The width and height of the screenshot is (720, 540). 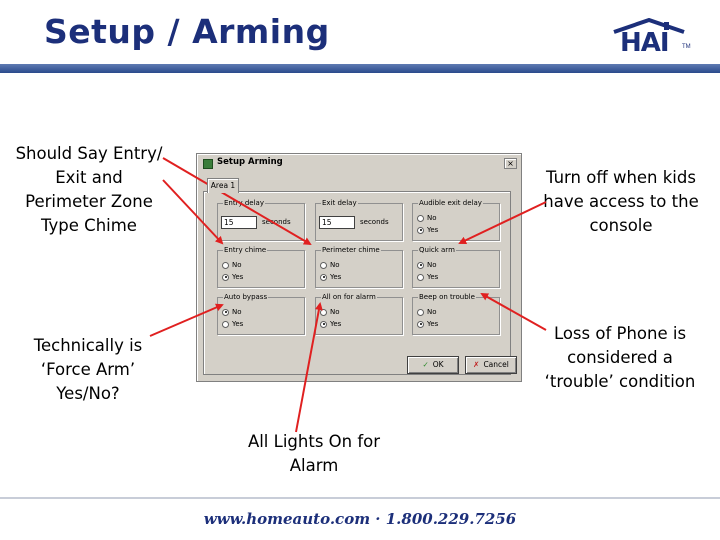 I want to click on annotation-auto-bypass: Technically is ‘Force Arm’ Yes/No?, so click(x=88, y=369).